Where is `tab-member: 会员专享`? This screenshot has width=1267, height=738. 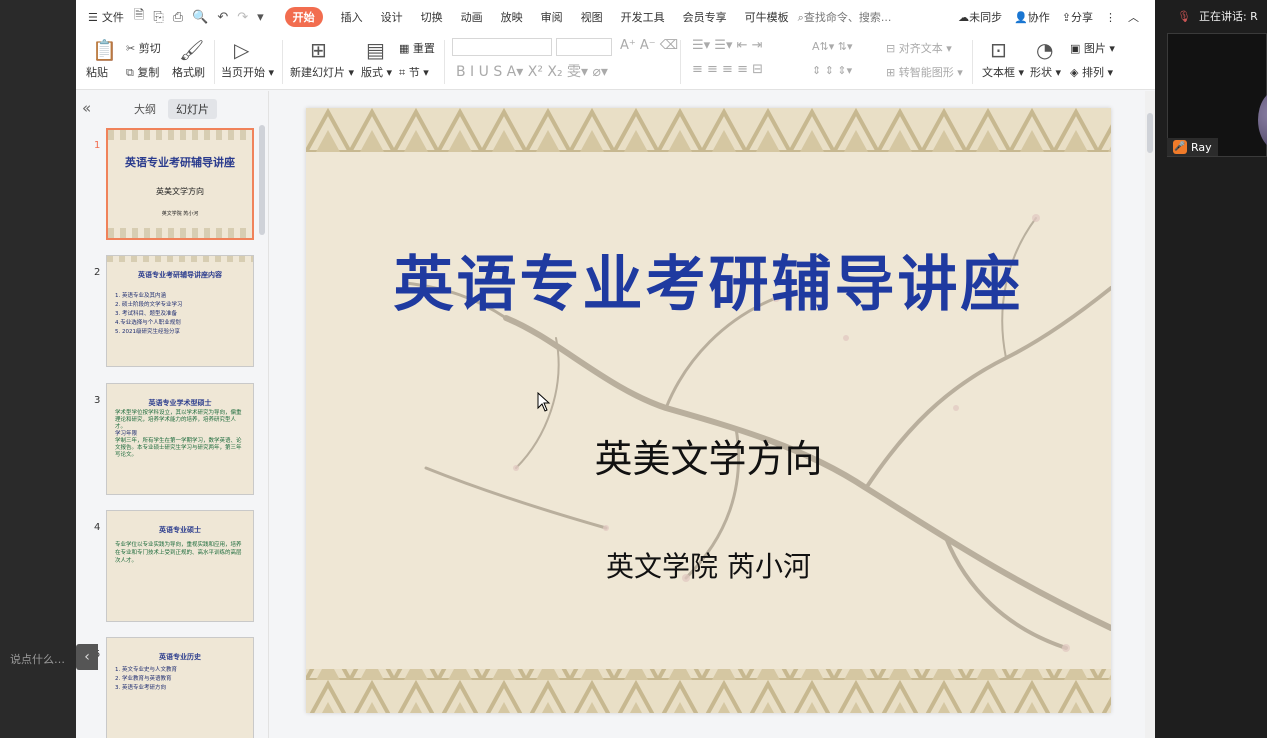
tab-member: 会员专享 is located at coordinates (705, 17).